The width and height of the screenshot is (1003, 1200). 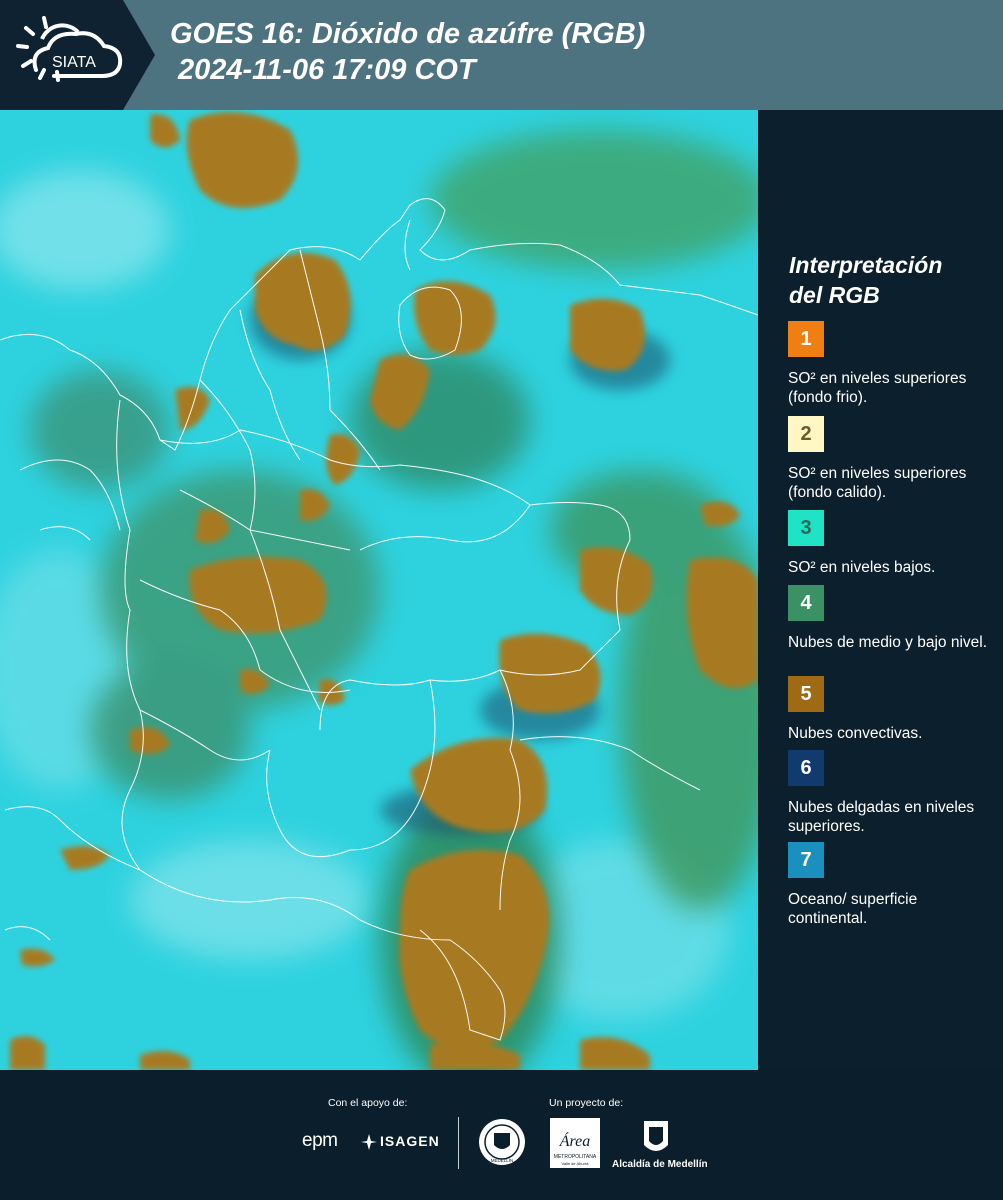 What do you see at coordinates (74, 62) in the screenshot?
I see `logo-text: SIATA` at bounding box center [74, 62].